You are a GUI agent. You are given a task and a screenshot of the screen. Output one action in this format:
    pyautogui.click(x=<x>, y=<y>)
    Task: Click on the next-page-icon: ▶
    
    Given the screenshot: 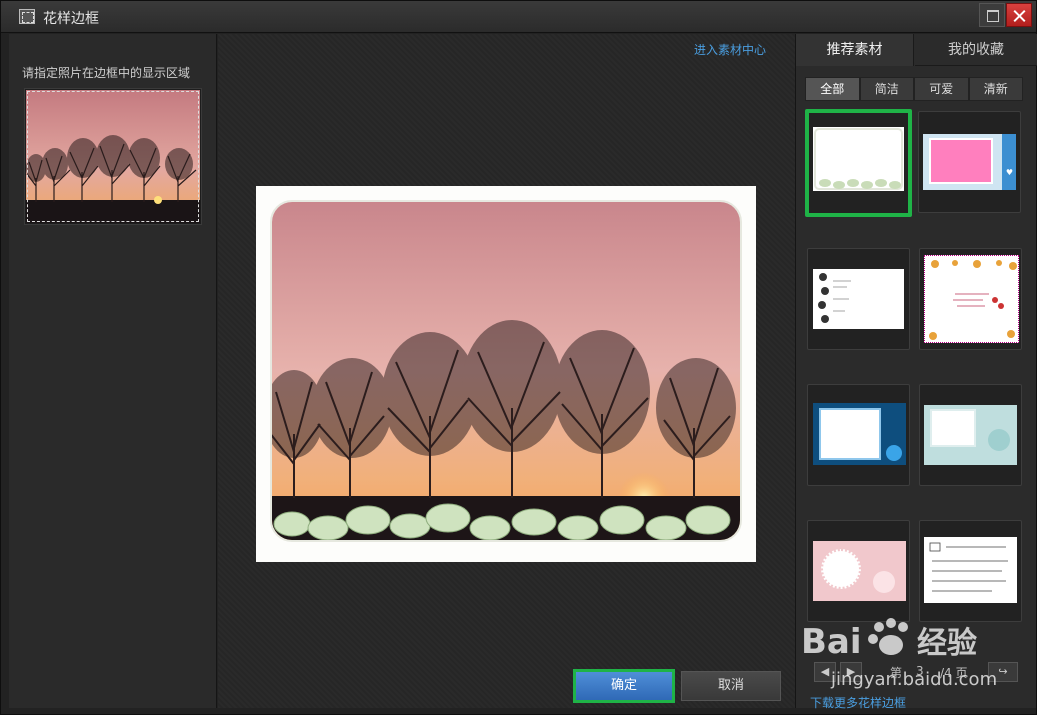 What is the action you would take?
    pyautogui.click(x=851, y=672)
    